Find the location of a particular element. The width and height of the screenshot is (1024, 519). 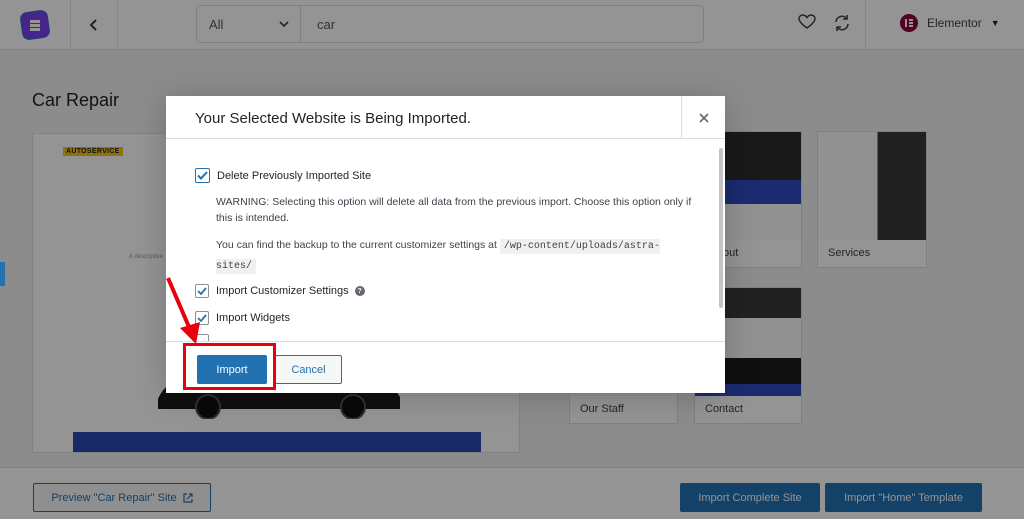

side-tab is located at coordinates (2, 274).